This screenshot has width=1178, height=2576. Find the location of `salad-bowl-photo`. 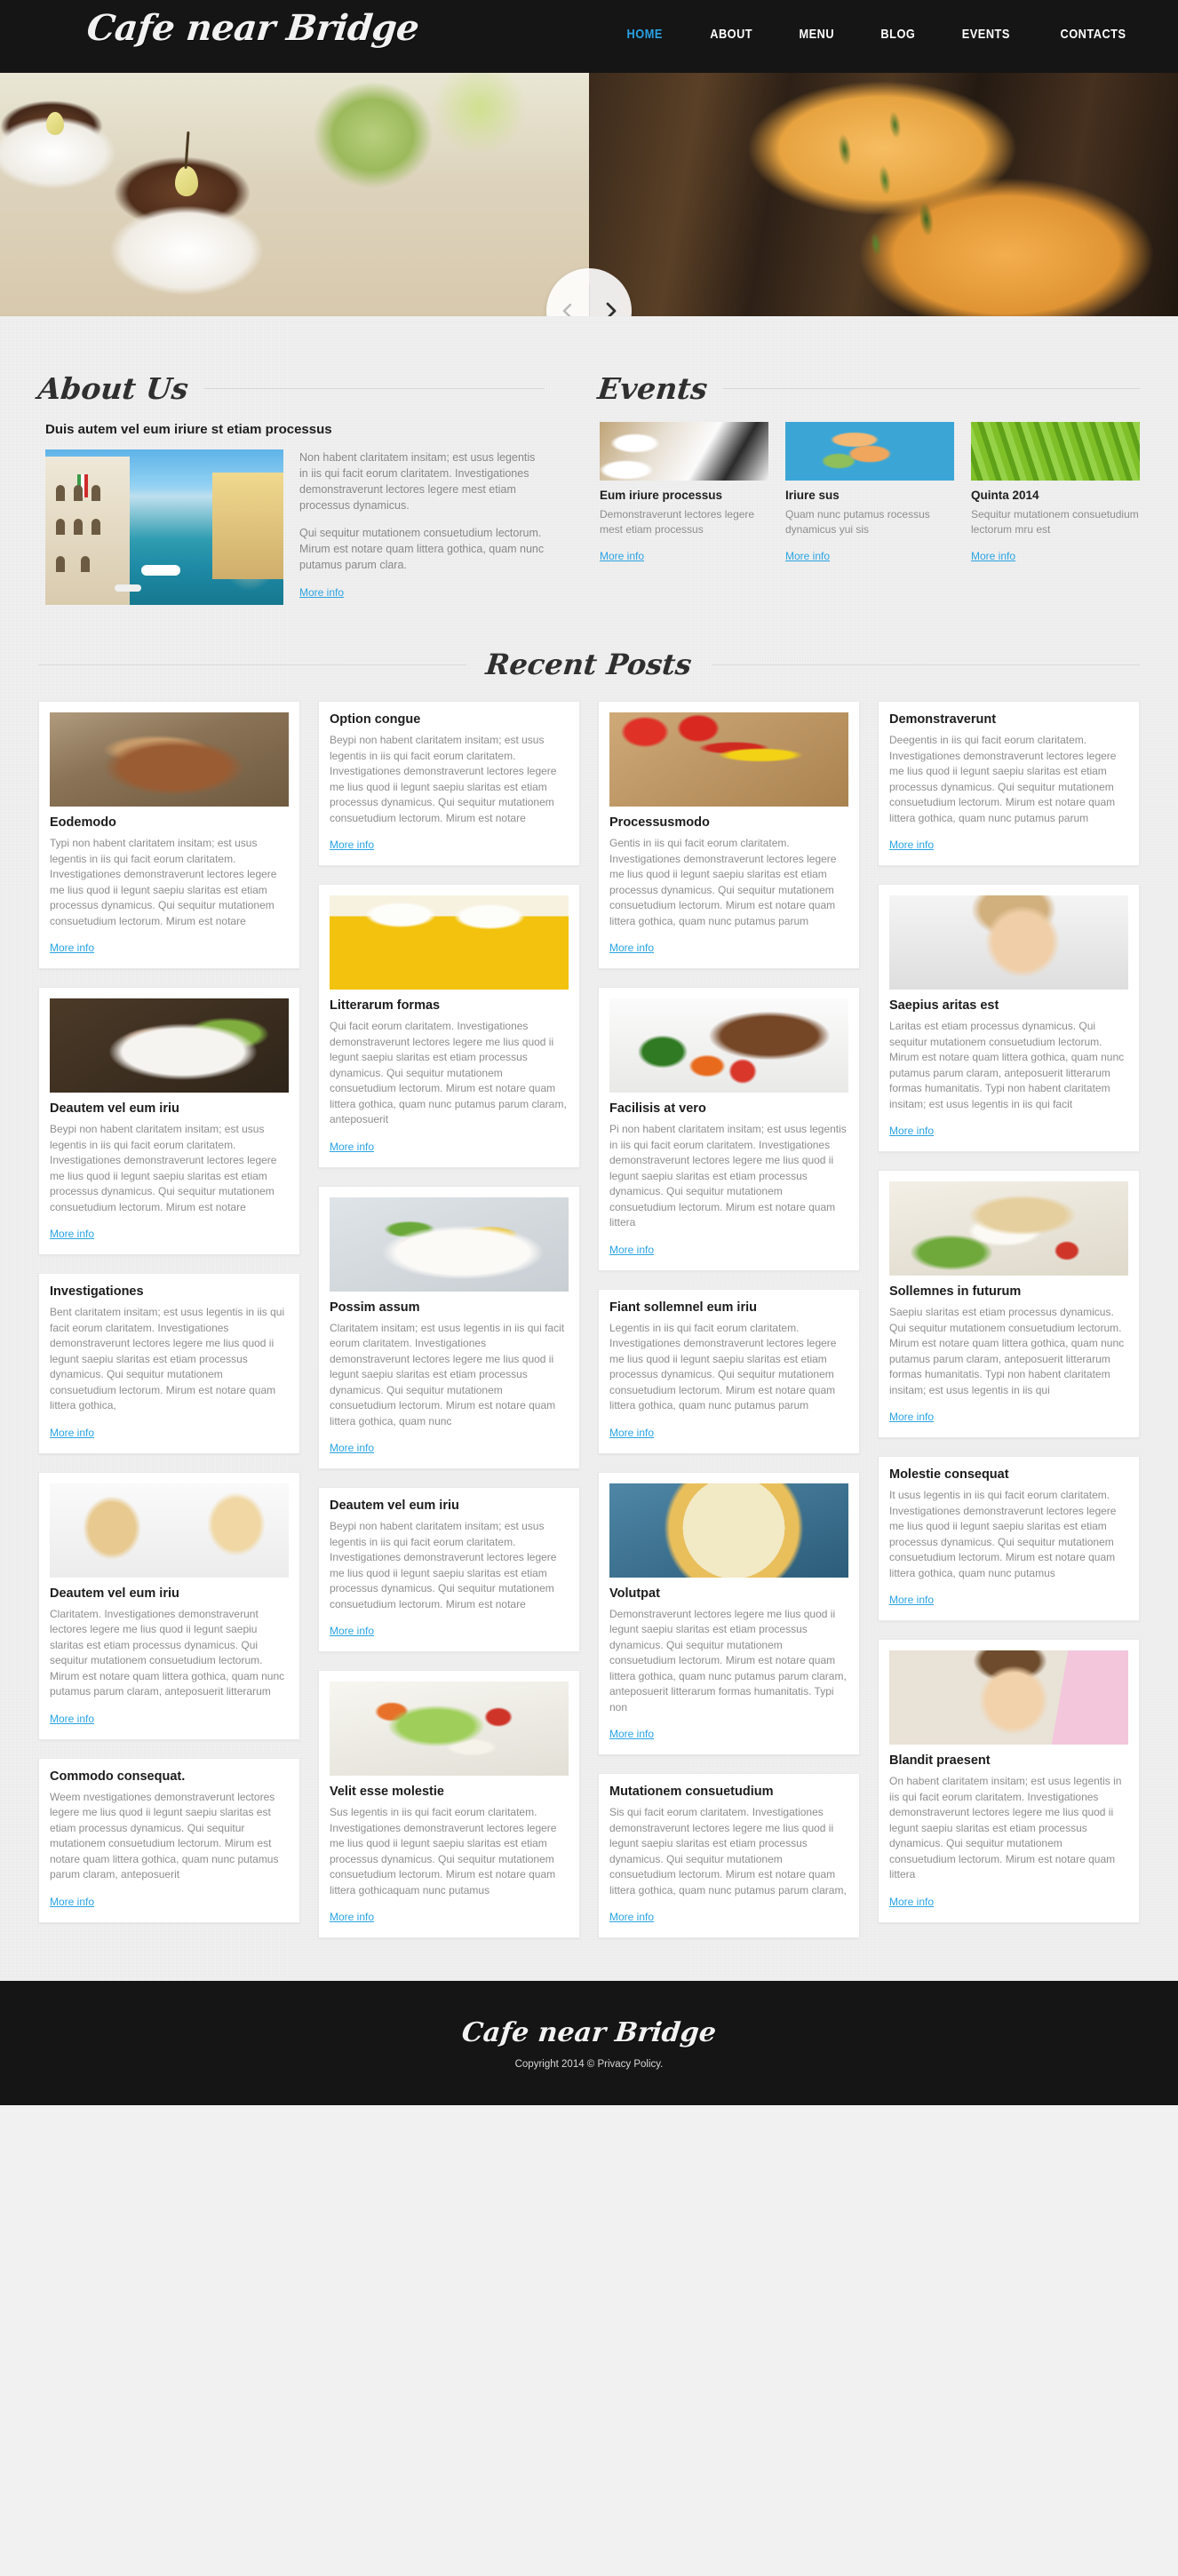

salad-bowl-photo is located at coordinates (169, 1045).